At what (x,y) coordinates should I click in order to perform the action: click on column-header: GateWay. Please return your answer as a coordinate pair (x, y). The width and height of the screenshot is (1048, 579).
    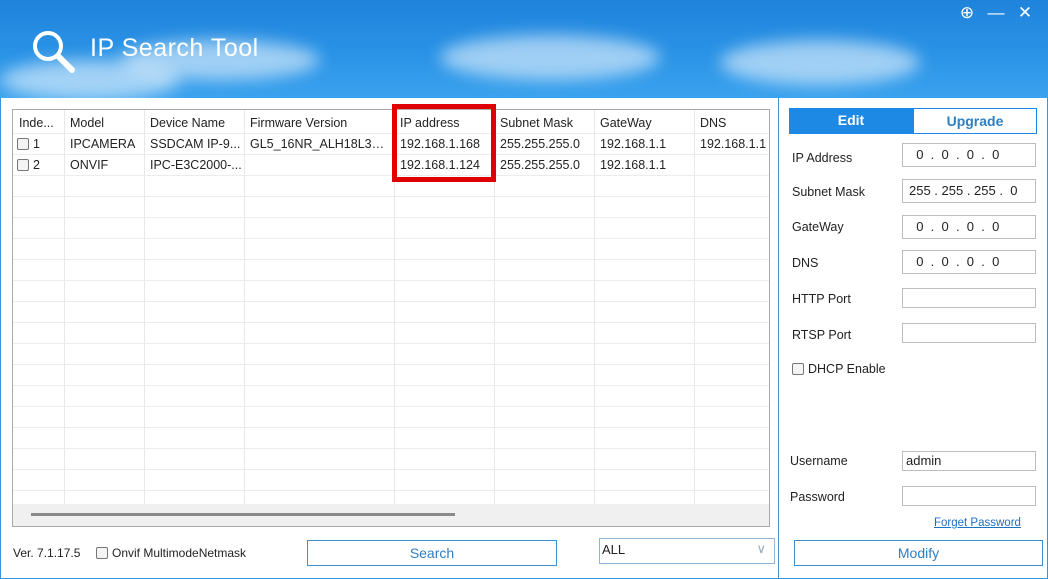
    Looking at the image, I should click on (646, 123).